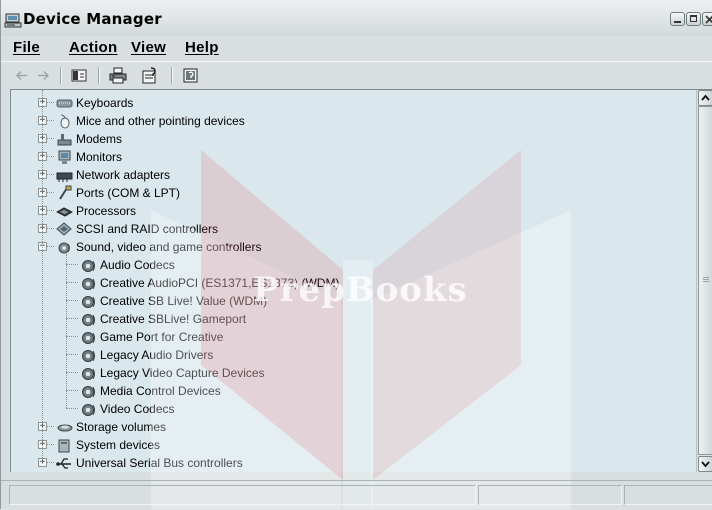 The image size is (712, 510). I want to click on close-button, so click(707, 19).